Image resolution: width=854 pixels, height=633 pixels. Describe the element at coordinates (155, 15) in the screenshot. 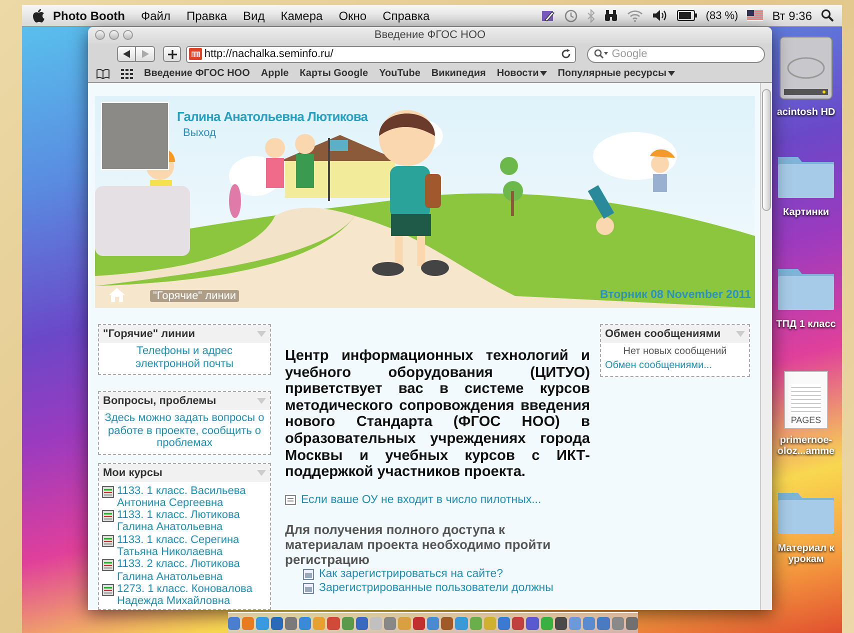

I see `menu-item: Файл` at that location.